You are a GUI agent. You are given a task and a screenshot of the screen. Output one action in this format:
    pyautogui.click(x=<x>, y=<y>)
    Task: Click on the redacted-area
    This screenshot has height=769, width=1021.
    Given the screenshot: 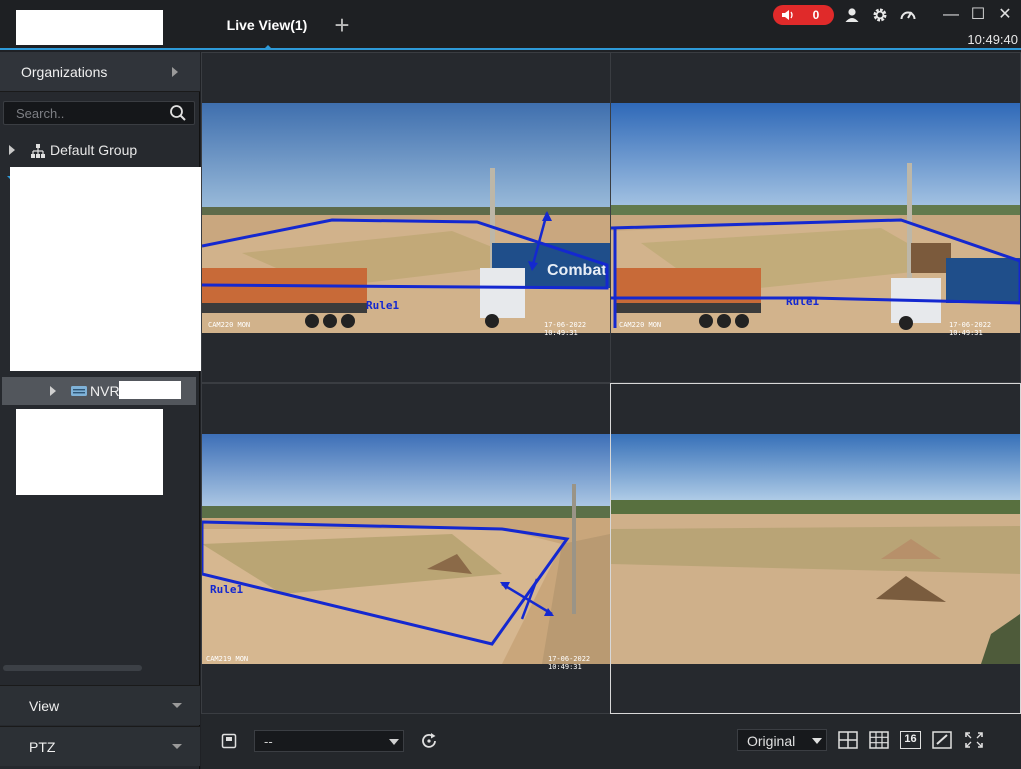 What is the action you would take?
    pyautogui.click(x=89, y=452)
    